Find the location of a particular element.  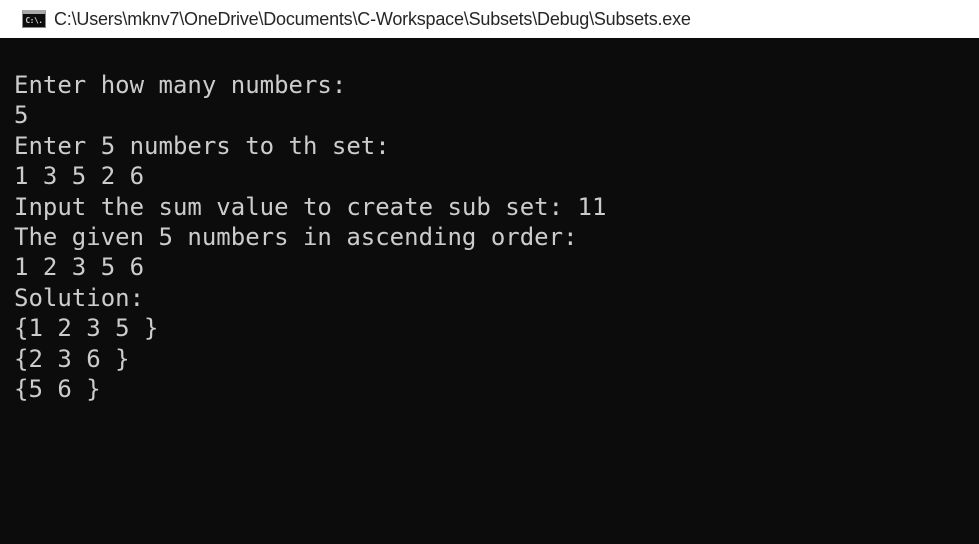

console-icon-glyph: C:\. is located at coordinates (34, 20).